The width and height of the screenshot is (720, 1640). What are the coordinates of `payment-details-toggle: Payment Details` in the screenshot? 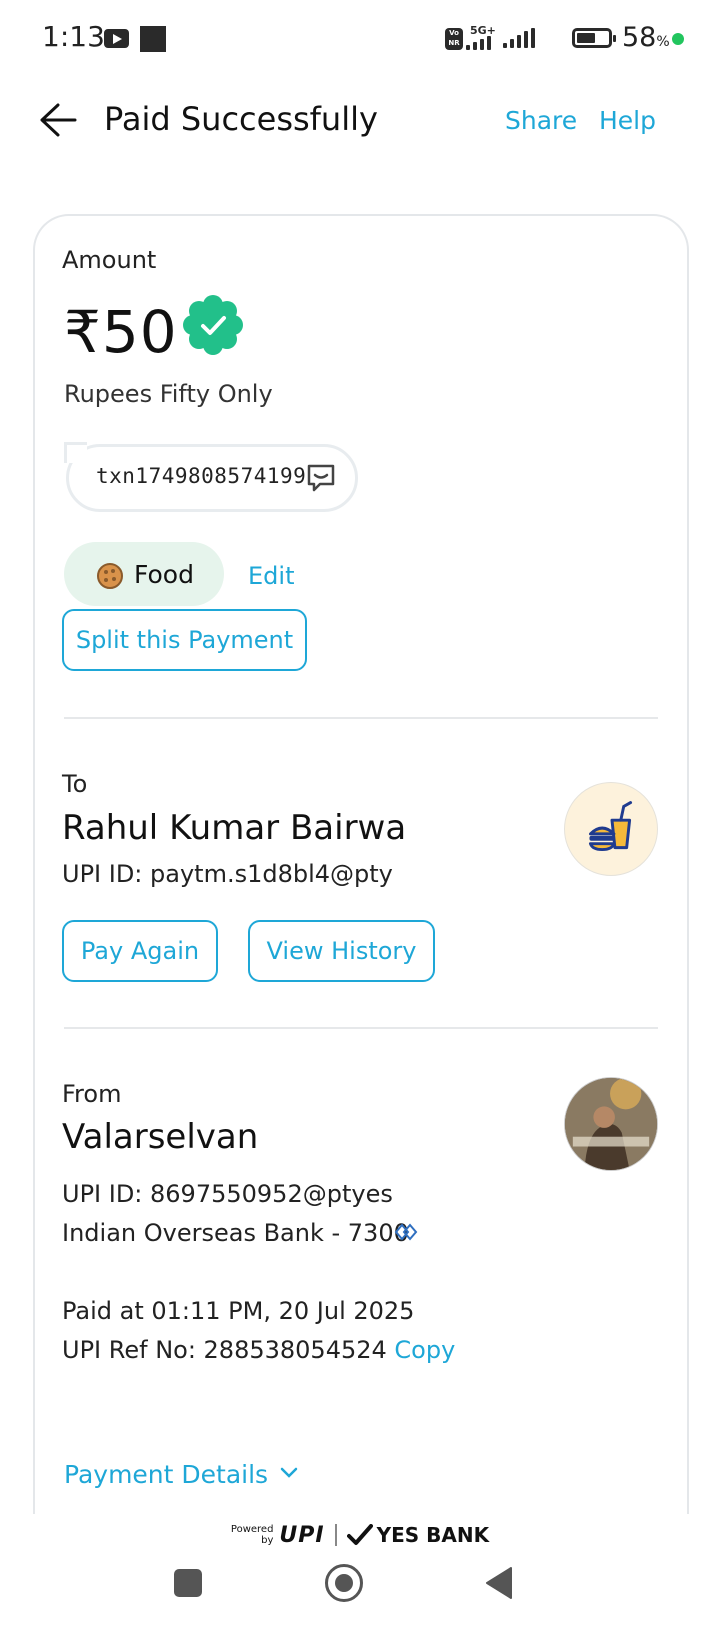 It's located at (181, 1474).